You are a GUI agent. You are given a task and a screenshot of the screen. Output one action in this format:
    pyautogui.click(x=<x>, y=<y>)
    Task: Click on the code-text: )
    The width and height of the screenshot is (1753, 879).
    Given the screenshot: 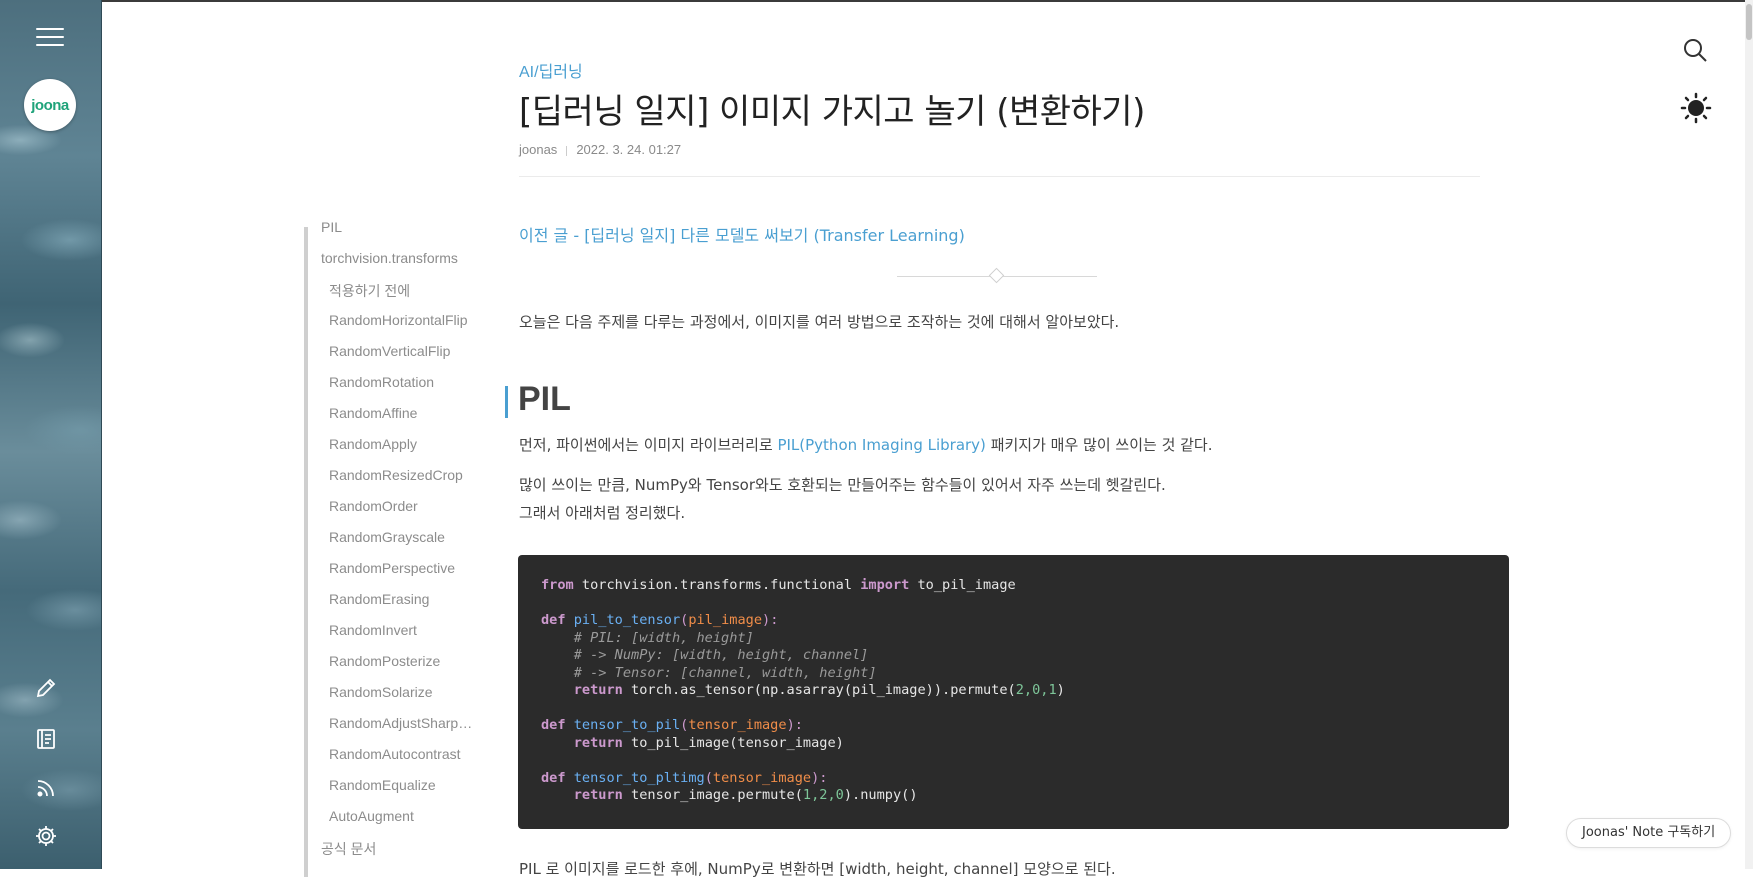 What is the action you would take?
    pyautogui.click(x=1060, y=690)
    